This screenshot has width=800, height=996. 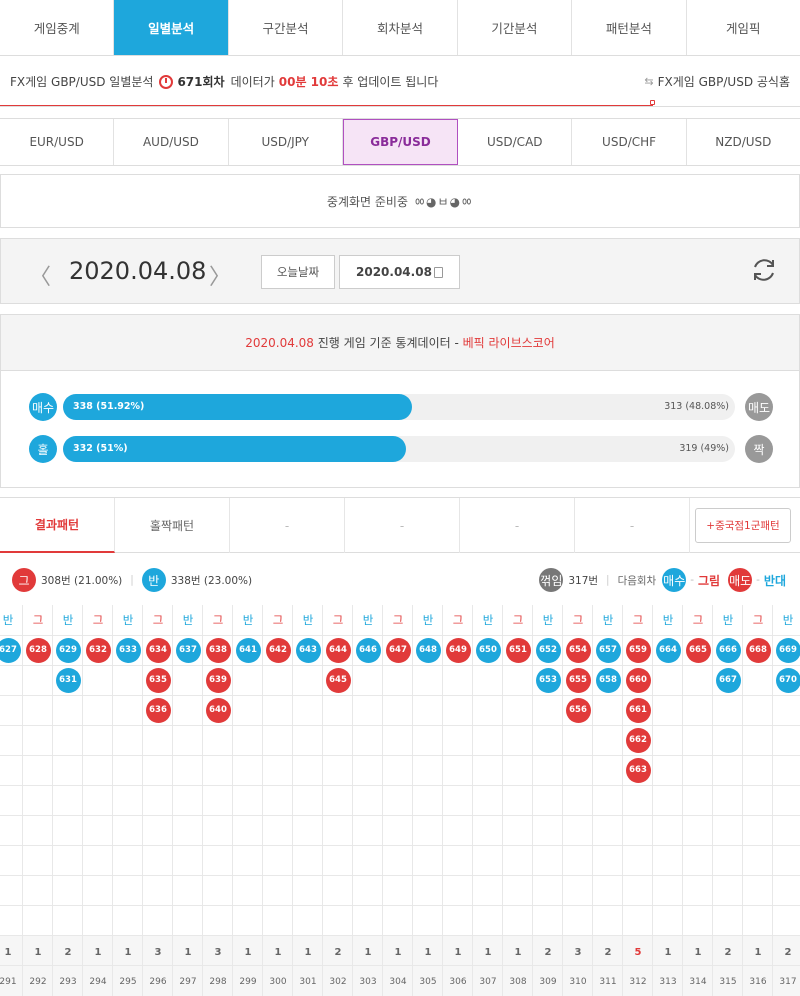 What do you see at coordinates (515, 142) in the screenshot?
I see `currency-tab-usdcad: USD/CAD` at bounding box center [515, 142].